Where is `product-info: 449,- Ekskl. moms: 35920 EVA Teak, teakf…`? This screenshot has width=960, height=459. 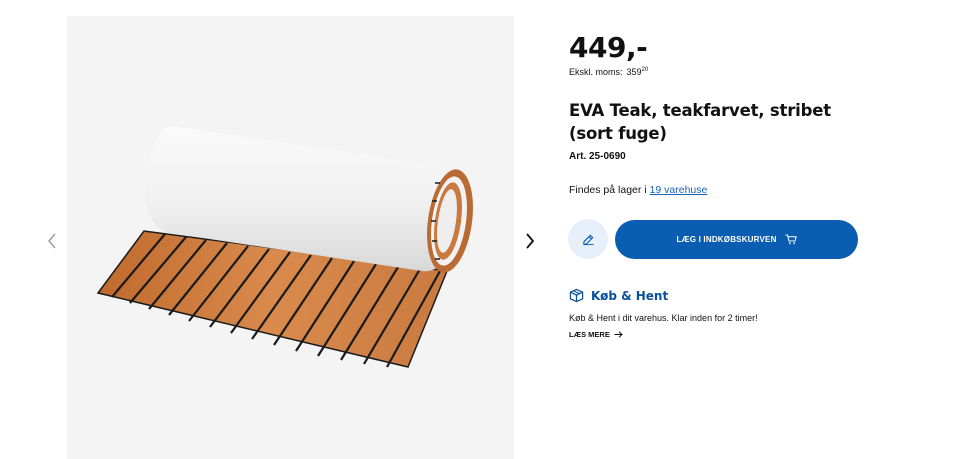 product-info: 449,- Ekskl. moms: 35920 EVA Teak, teakf… is located at coordinates (719, 113).